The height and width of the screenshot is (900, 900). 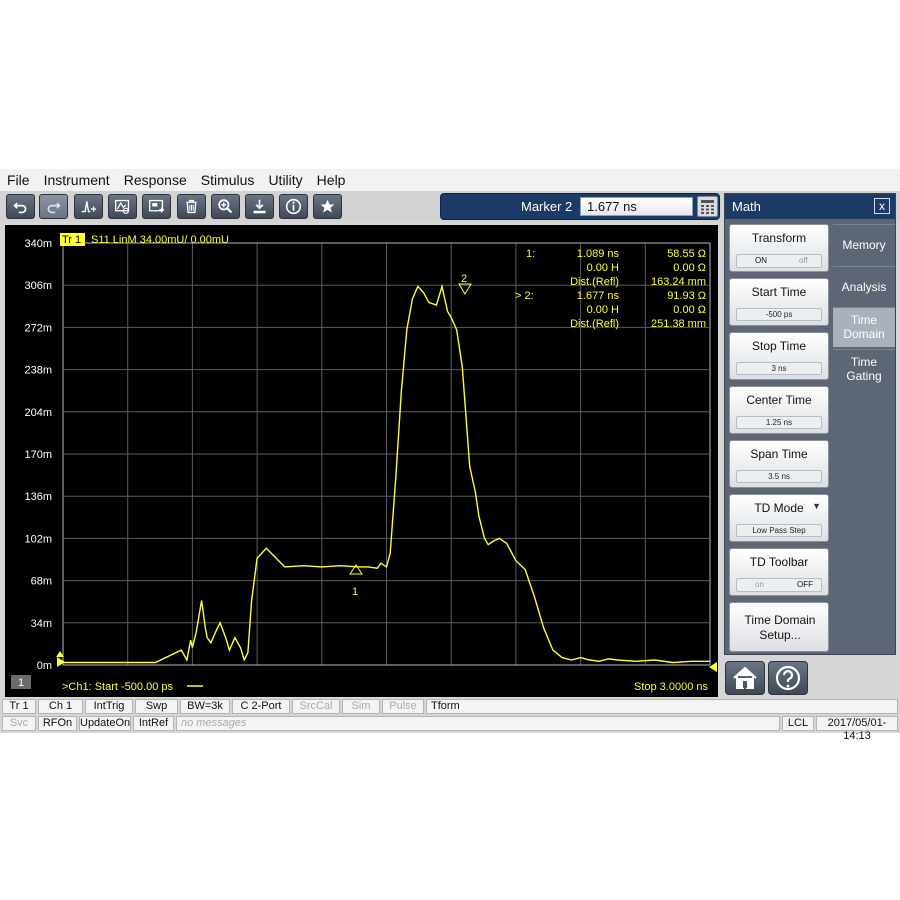 I want to click on transform-toggle: ON off, so click(x=779, y=261).